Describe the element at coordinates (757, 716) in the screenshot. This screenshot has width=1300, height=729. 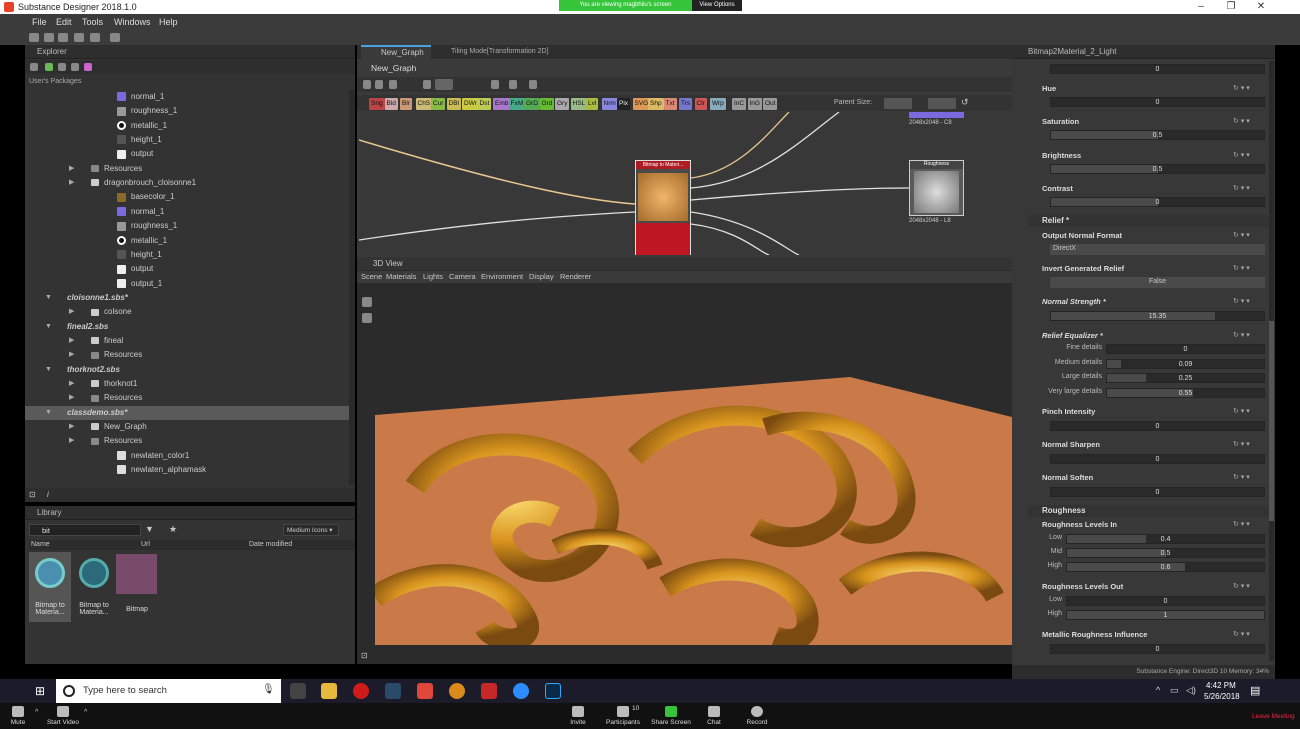
I see `record-button: Record` at that location.